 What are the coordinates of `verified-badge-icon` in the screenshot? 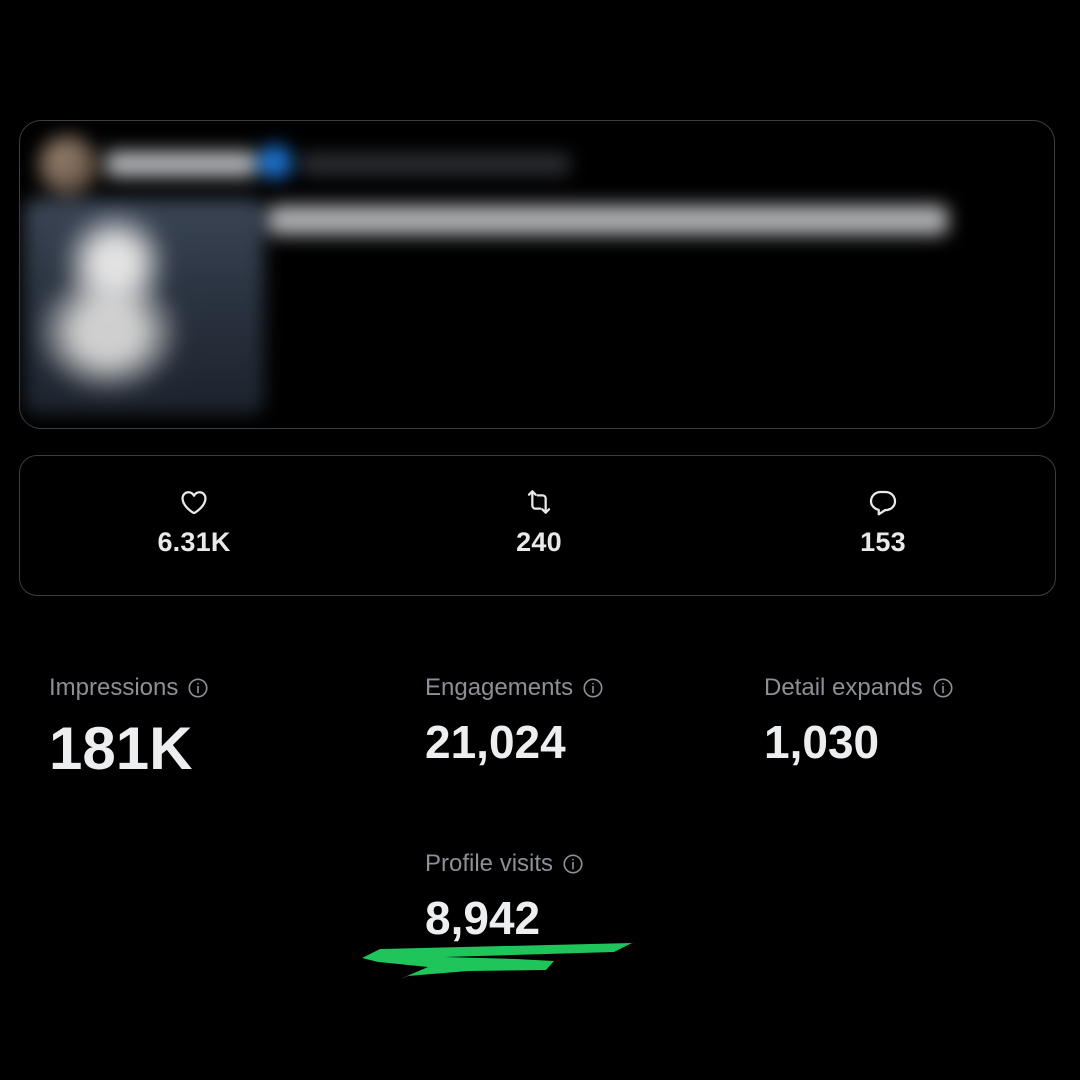 It's located at (275, 162).